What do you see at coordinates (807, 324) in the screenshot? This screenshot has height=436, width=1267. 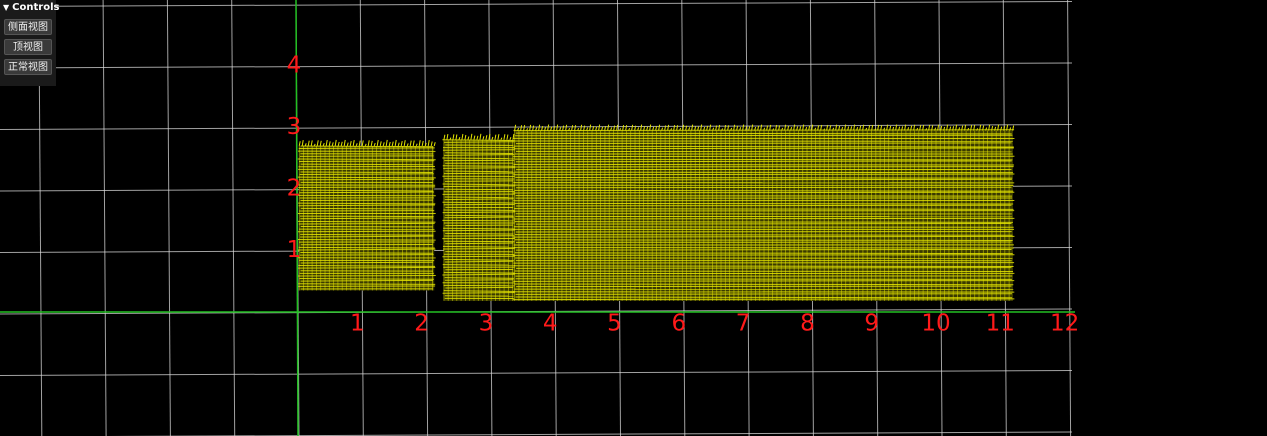 I see `x-tick-label: 8` at bounding box center [807, 324].